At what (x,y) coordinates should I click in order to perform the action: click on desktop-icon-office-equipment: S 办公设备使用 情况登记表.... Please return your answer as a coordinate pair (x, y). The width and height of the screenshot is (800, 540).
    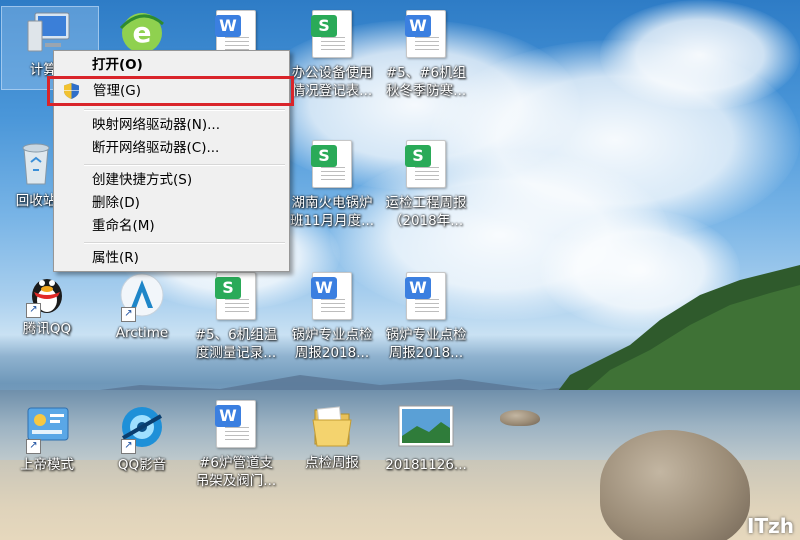
    Looking at the image, I should click on (332, 55).